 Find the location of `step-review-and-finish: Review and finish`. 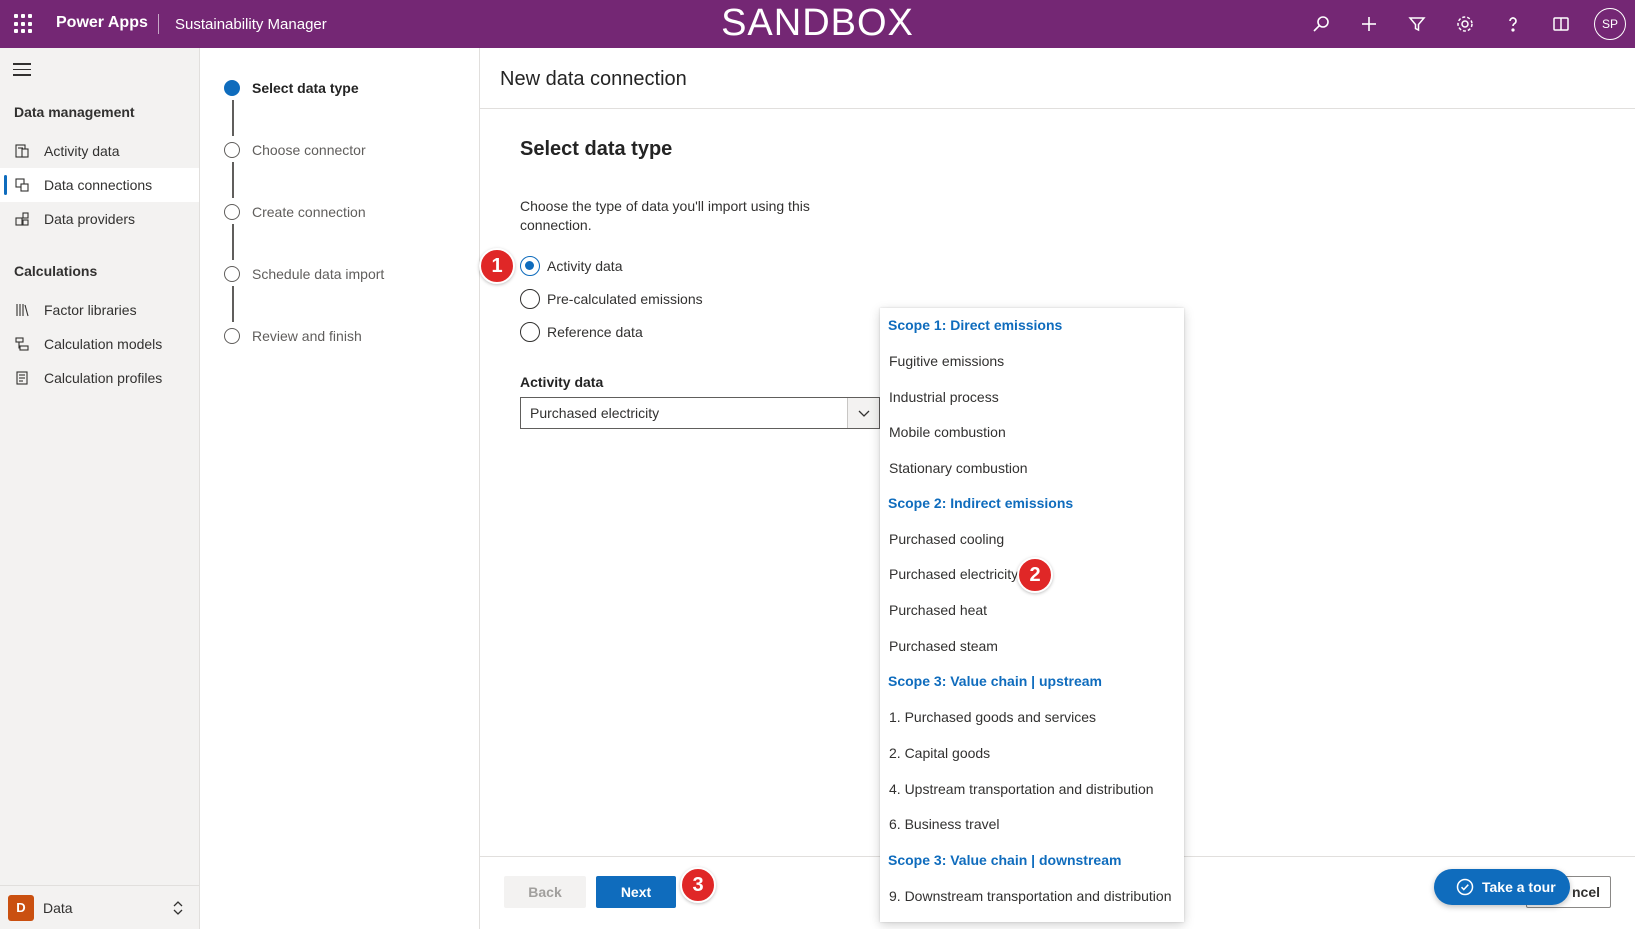

step-review-and-finish: Review and finish is located at coordinates (293, 336).